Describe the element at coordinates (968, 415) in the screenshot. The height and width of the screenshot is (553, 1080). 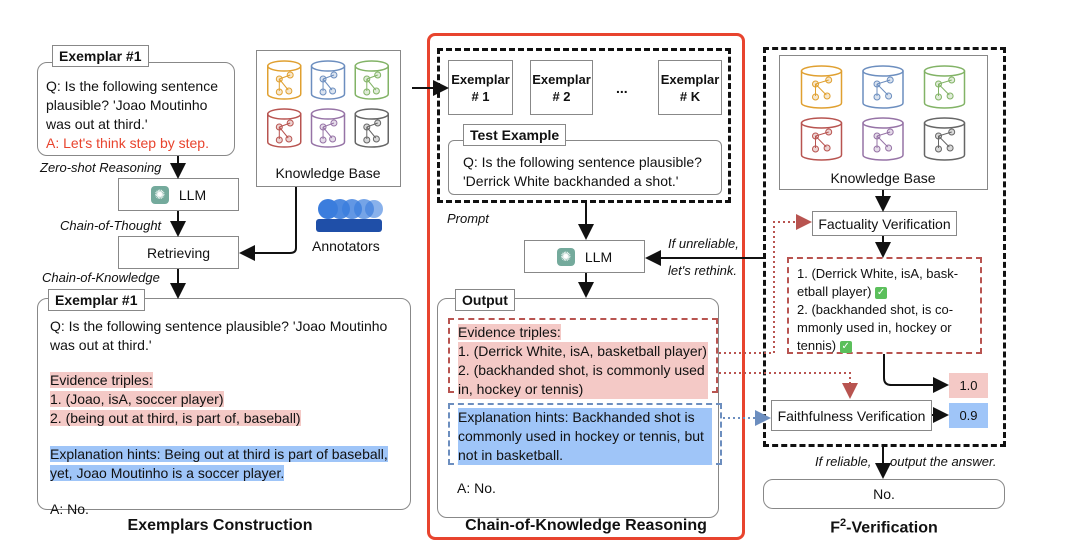
I see `faithfulness-score: 0.9` at that location.